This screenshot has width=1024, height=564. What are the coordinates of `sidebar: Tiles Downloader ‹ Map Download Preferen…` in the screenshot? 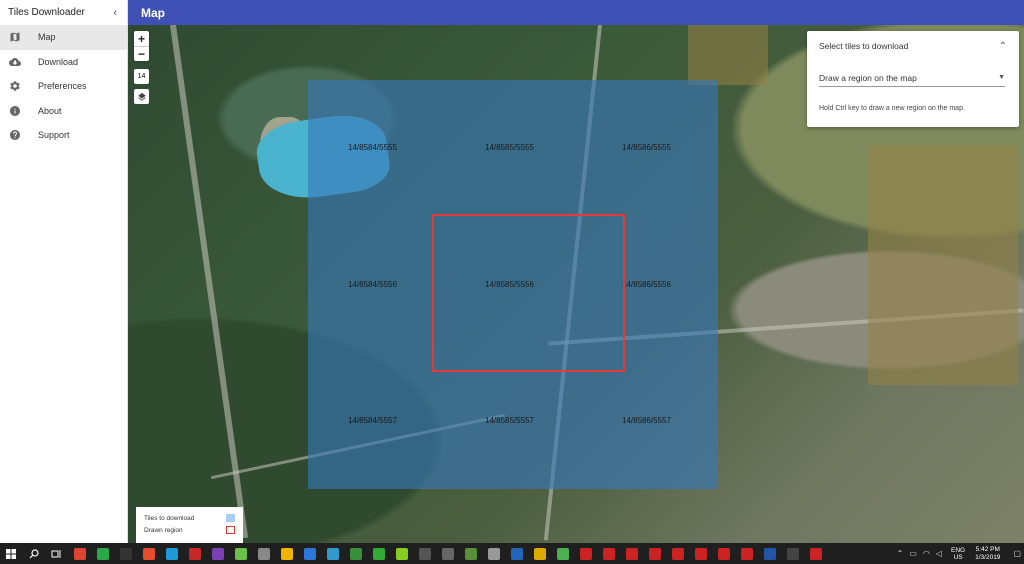 It's located at (64, 271).